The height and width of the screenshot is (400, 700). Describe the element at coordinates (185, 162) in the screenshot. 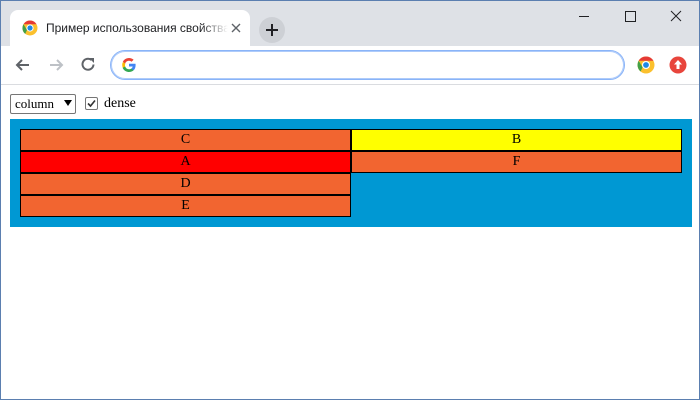

I see `grid-item-a: A` at that location.